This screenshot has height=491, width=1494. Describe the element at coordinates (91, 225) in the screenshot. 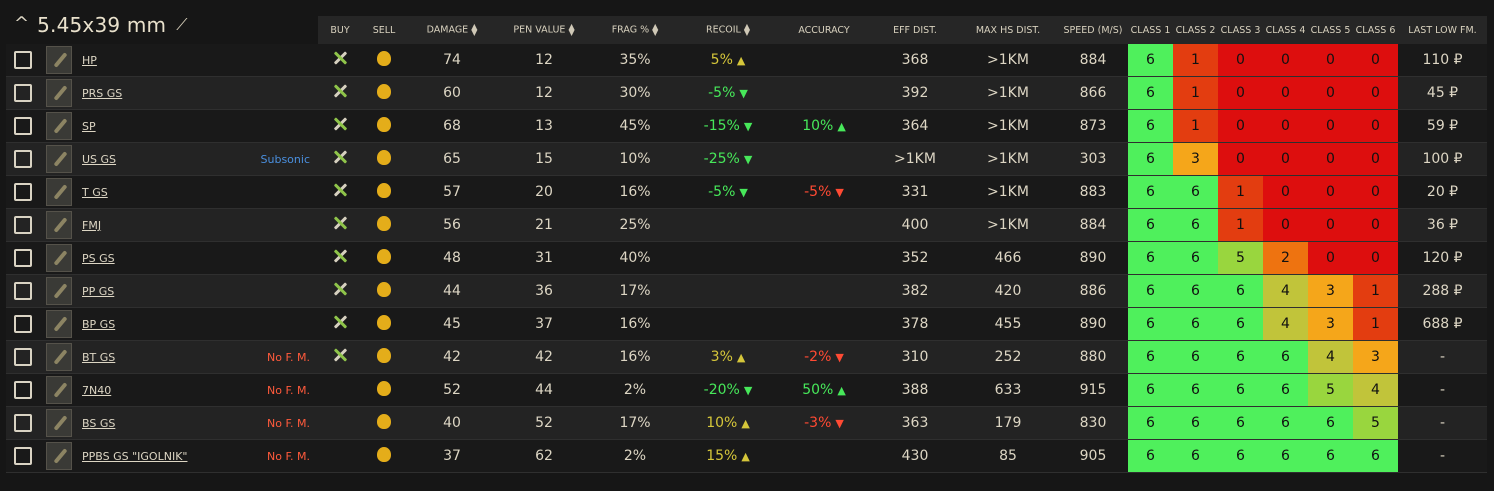

I see `ammo-name-link: FMJ` at that location.